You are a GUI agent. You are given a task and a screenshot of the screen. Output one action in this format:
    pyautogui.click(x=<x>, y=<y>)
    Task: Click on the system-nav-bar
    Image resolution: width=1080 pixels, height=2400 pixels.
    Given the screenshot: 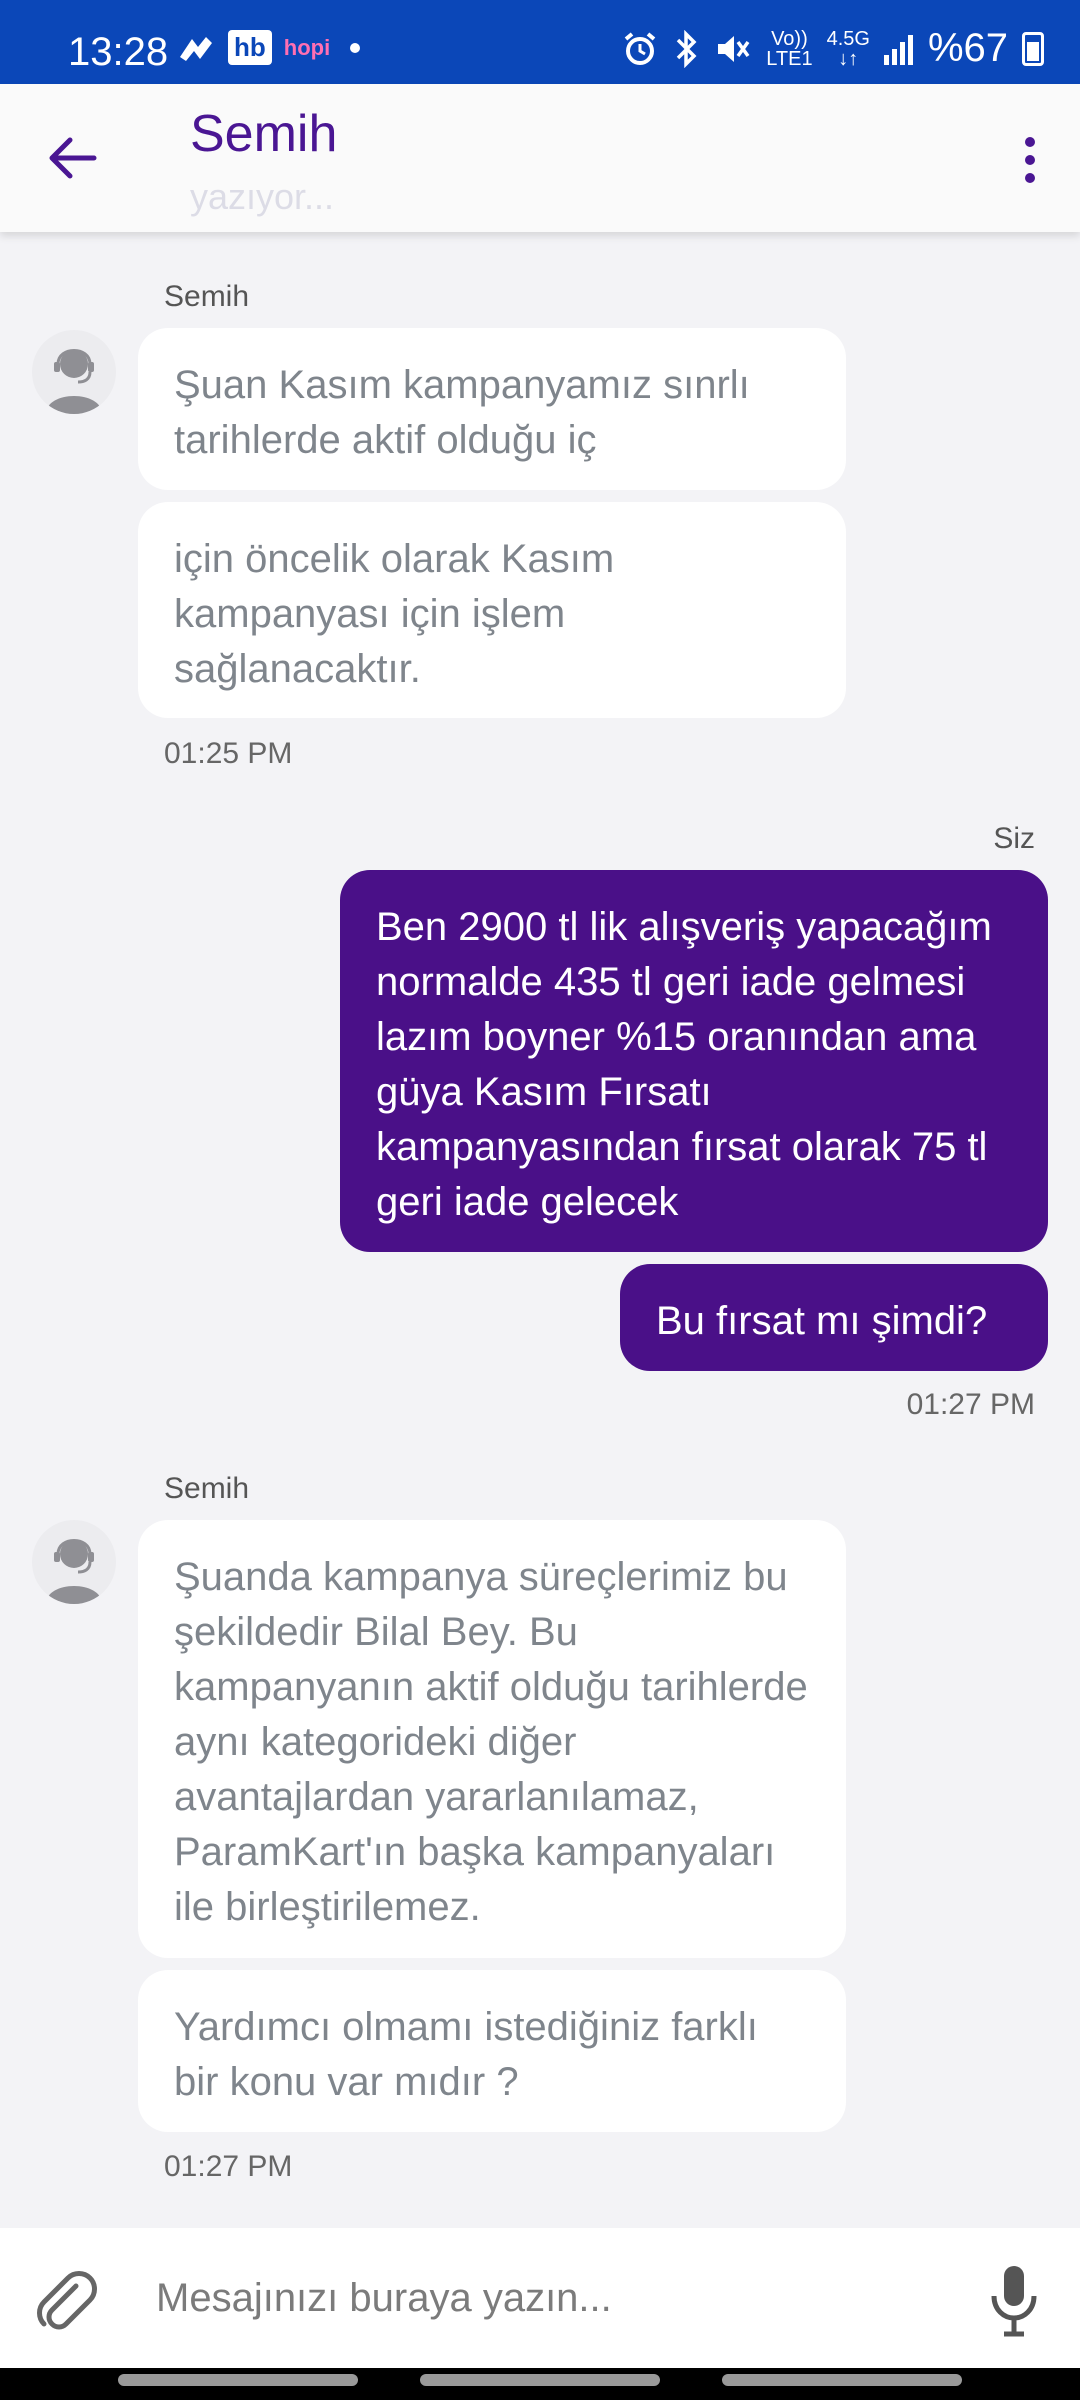 What is the action you would take?
    pyautogui.click(x=540, y=2384)
    